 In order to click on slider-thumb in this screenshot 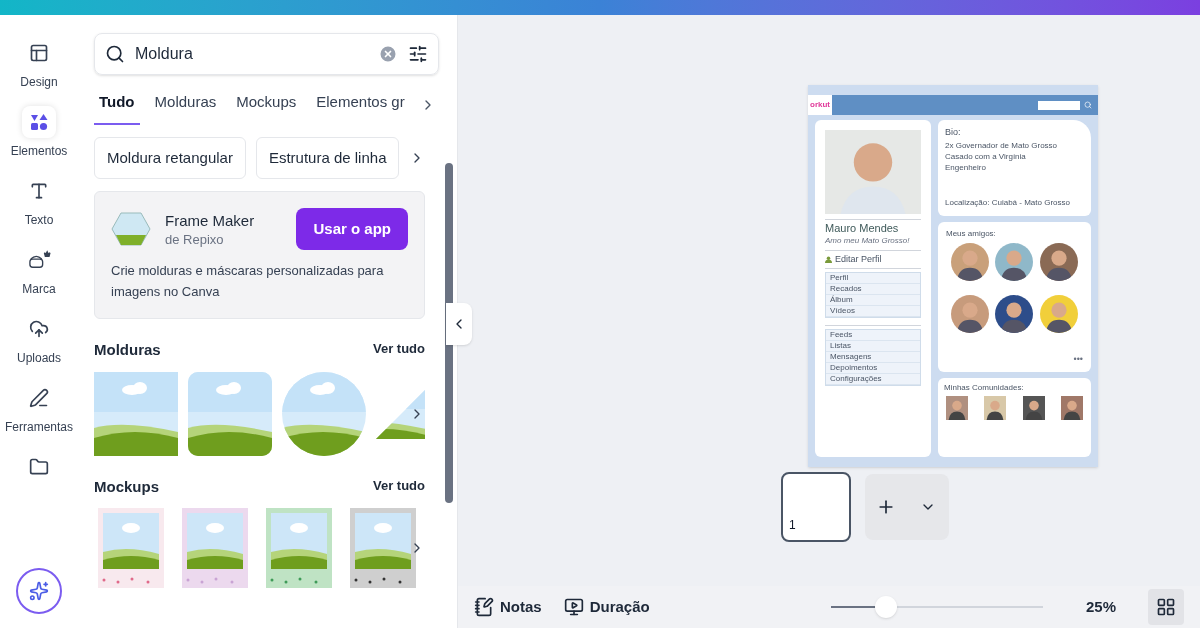, I will do `click(886, 607)`.